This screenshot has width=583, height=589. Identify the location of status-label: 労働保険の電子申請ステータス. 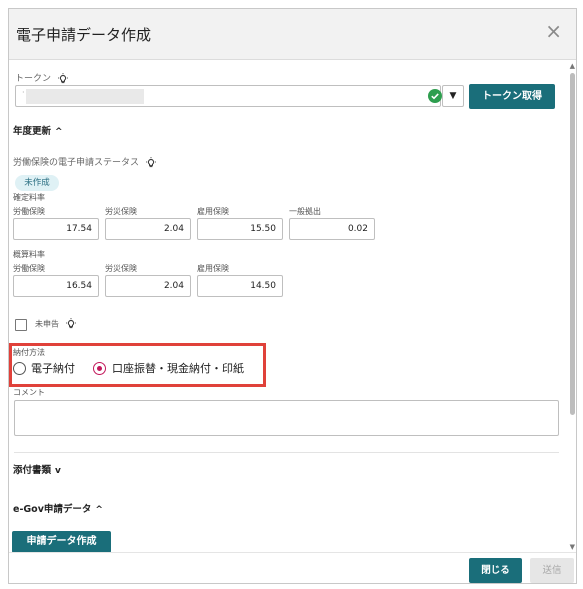
(76, 163).